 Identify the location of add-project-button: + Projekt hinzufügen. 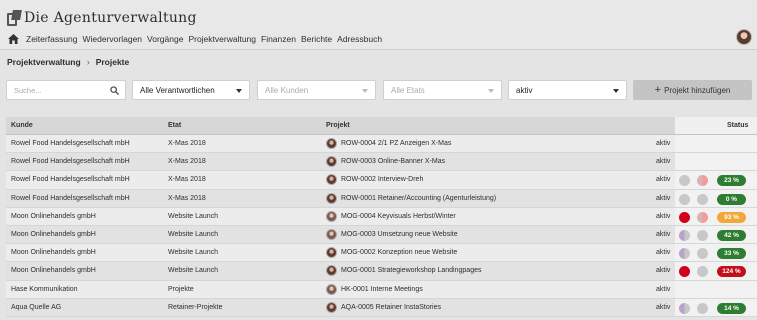
(692, 90).